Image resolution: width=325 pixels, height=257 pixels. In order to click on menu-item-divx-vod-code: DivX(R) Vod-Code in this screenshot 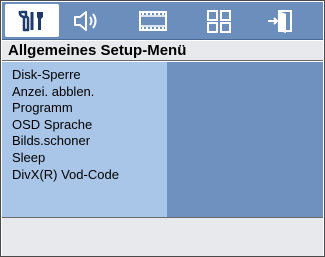, I will do `click(84, 175)`.